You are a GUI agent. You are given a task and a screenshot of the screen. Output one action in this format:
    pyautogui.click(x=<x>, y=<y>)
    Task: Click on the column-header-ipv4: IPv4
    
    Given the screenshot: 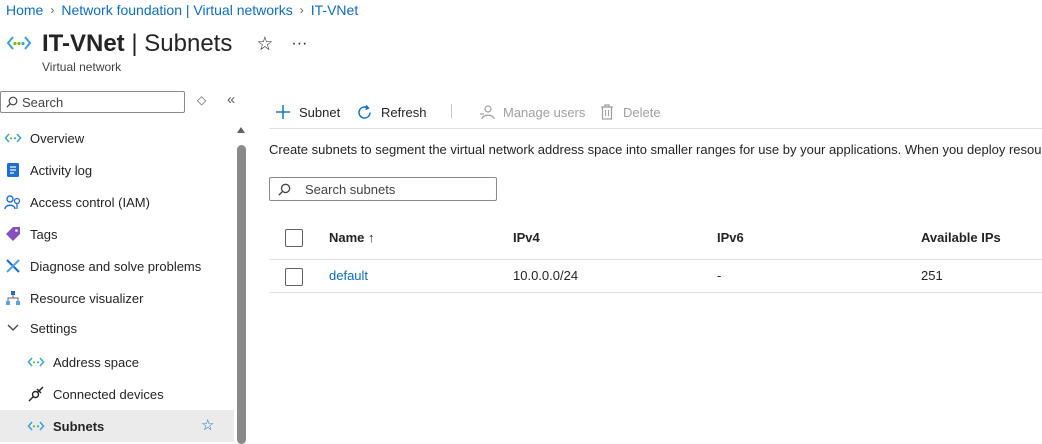 What is the action you would take?
    pyautogui.click(x=526, y=237)
    